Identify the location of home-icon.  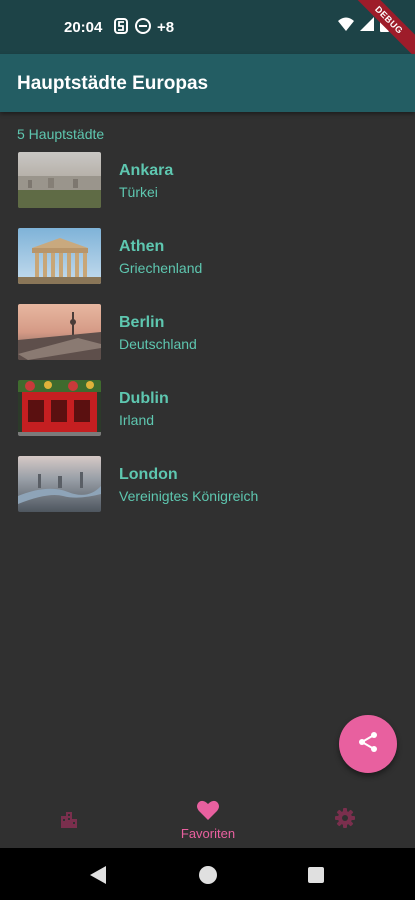
(208, 877).